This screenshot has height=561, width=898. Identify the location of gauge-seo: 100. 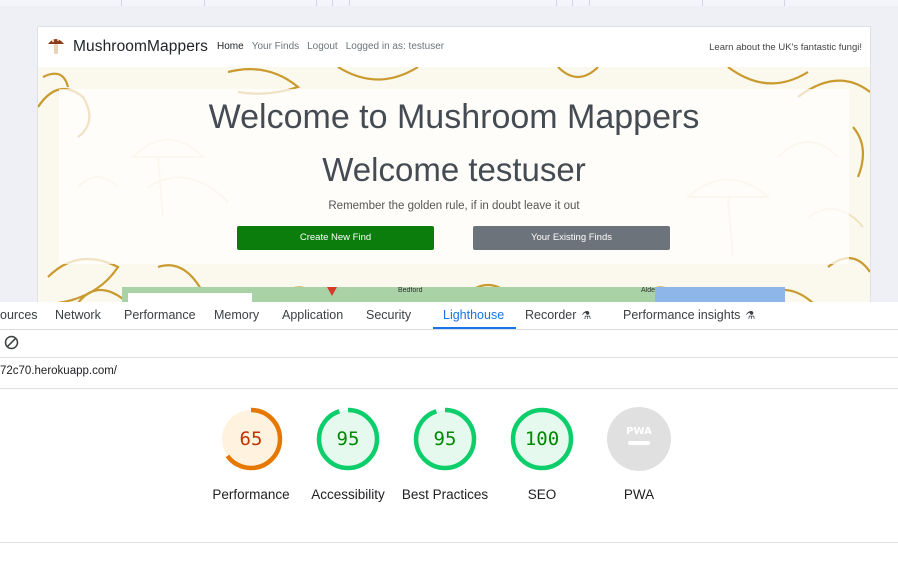
(542, 439).